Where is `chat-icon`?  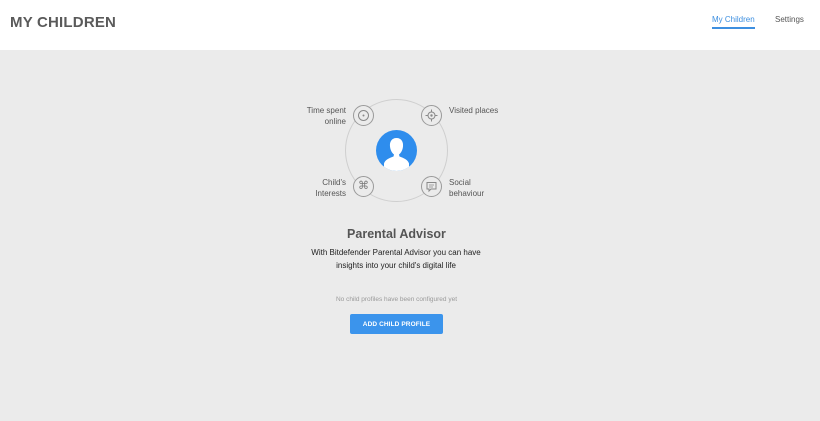 chat-icon is located at coordinates (431, 186).